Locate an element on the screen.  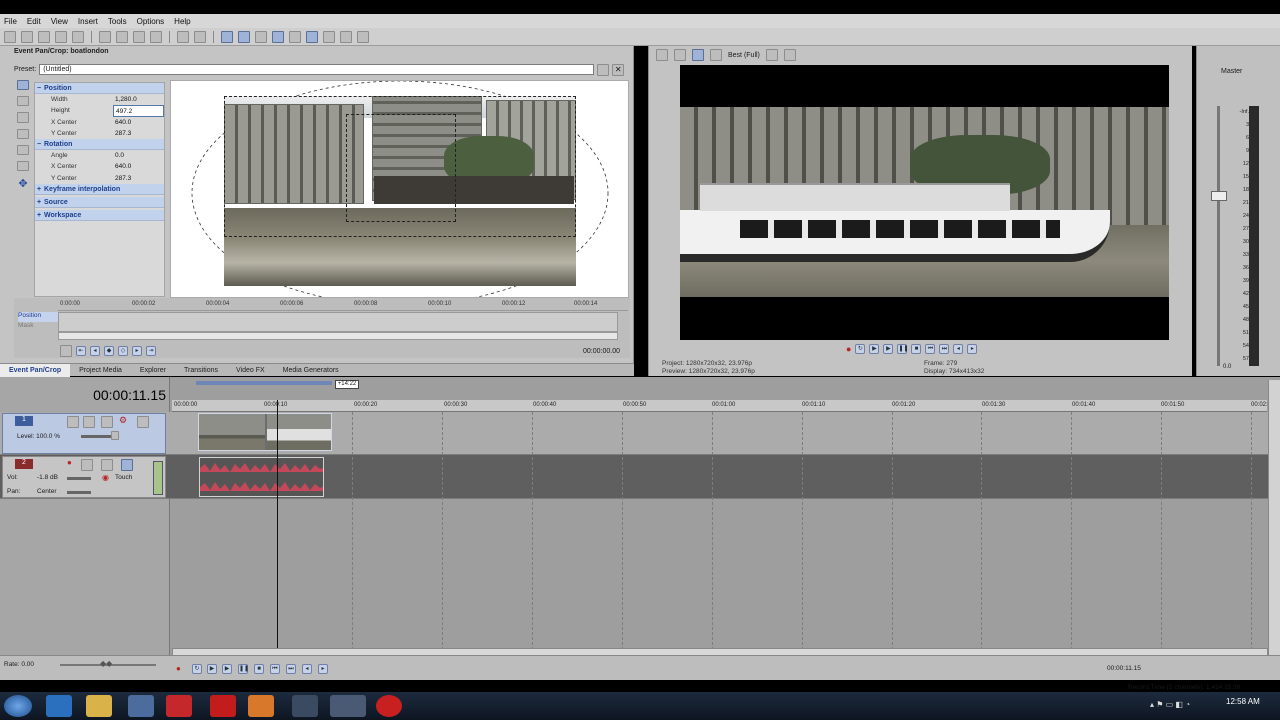
lock-envelopes-icon is located at coordinates (312, 36).